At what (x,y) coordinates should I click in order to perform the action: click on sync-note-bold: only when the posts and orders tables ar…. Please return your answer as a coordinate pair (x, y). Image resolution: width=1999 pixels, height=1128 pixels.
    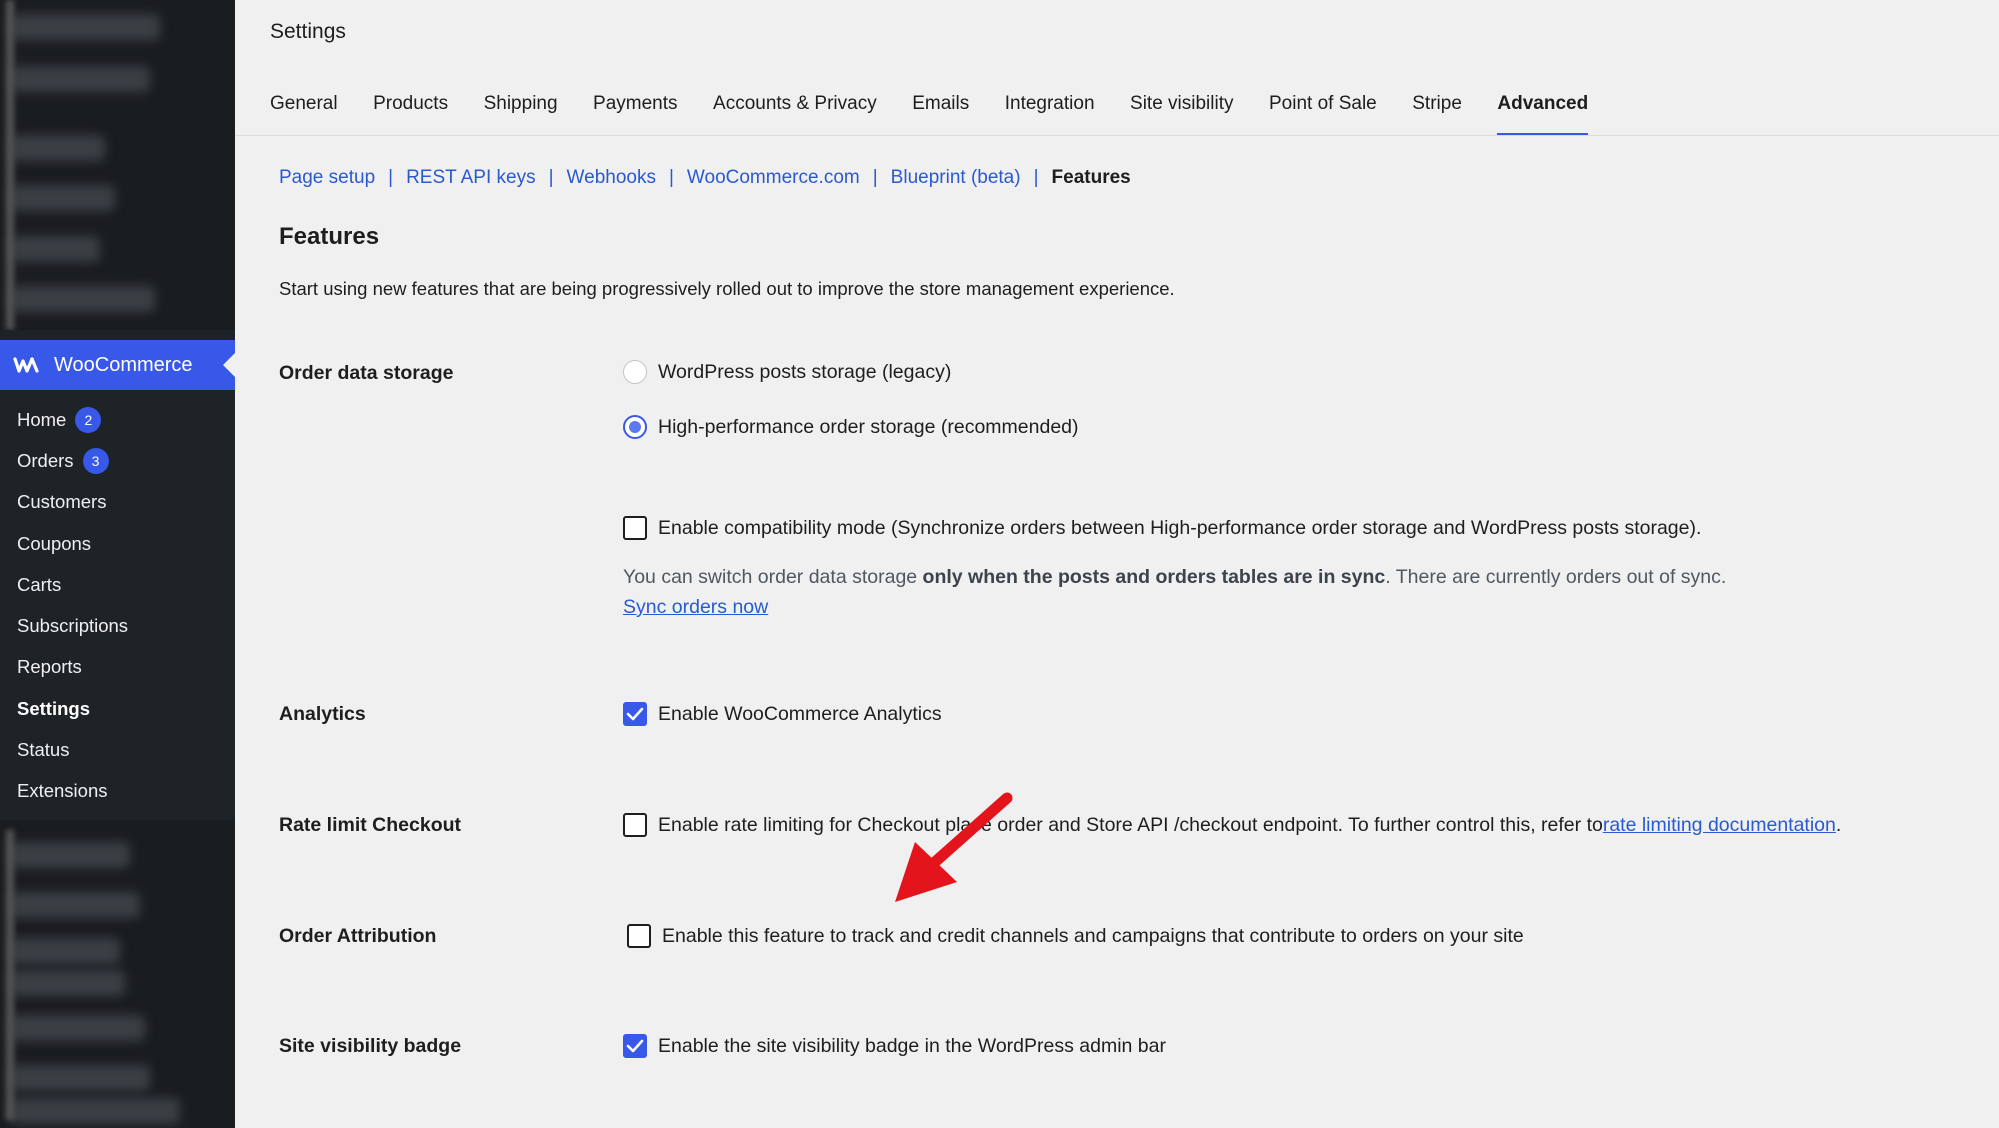
    Looking at the image, I should click on (1154, 577).